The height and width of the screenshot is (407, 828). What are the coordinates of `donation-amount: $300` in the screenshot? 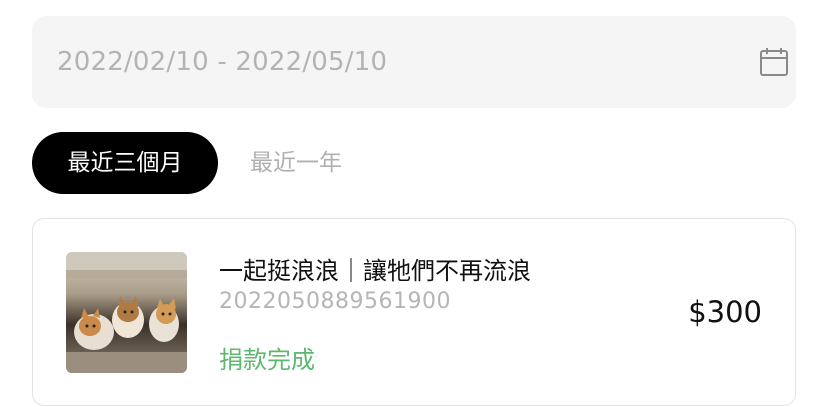 It's located at (725, 312).